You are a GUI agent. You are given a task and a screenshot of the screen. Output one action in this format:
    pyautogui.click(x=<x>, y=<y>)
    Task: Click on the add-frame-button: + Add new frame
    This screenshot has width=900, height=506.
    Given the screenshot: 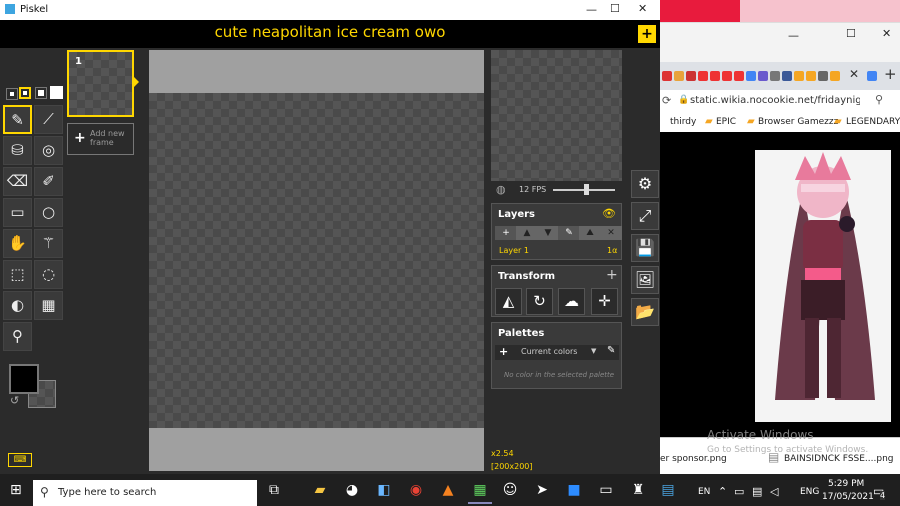 What is the action you would take?
    pyautogui.click(x=100, y=139)
    